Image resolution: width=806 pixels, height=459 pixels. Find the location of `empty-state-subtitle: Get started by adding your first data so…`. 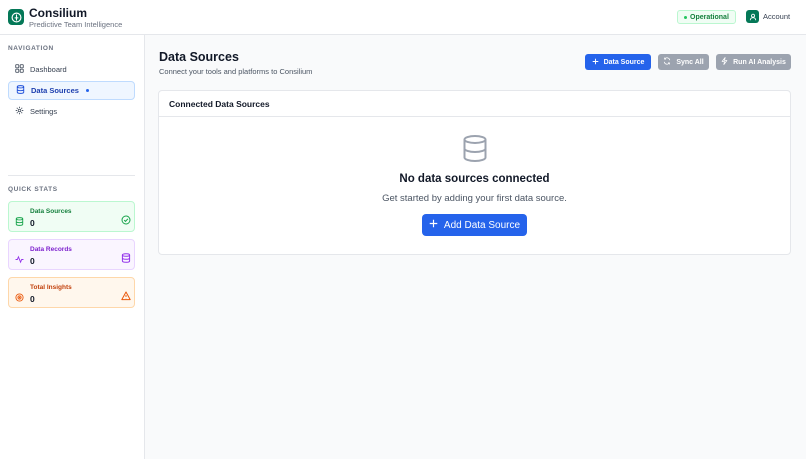

empty-state-subtitle: Get started by adding your first data so… is located at coordinates (474, 198).